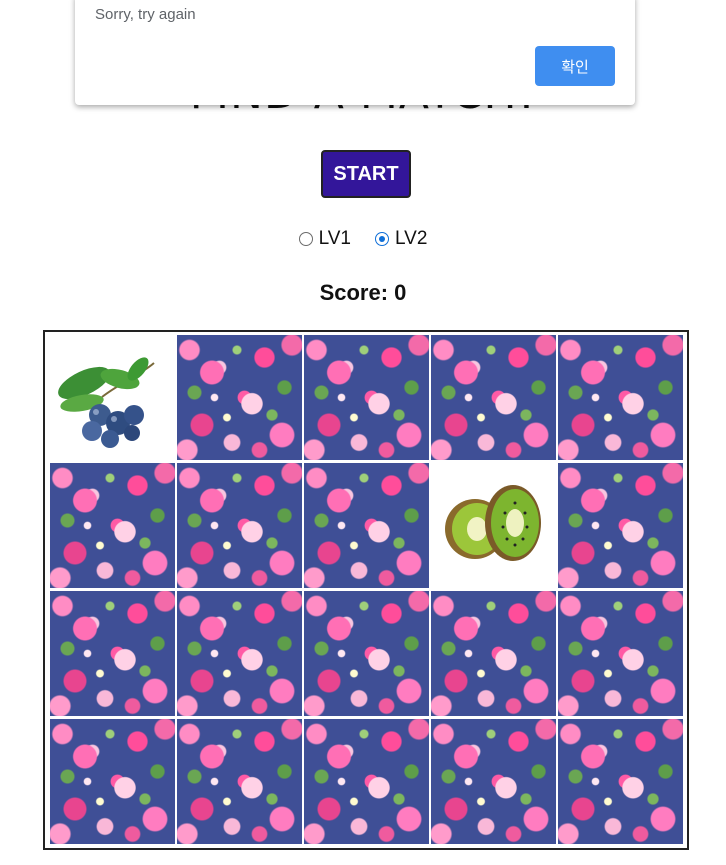  What do you see at coordinates (305, 239) in the screenshot?
I see `level1-radio` at bounding box center [305, 239].